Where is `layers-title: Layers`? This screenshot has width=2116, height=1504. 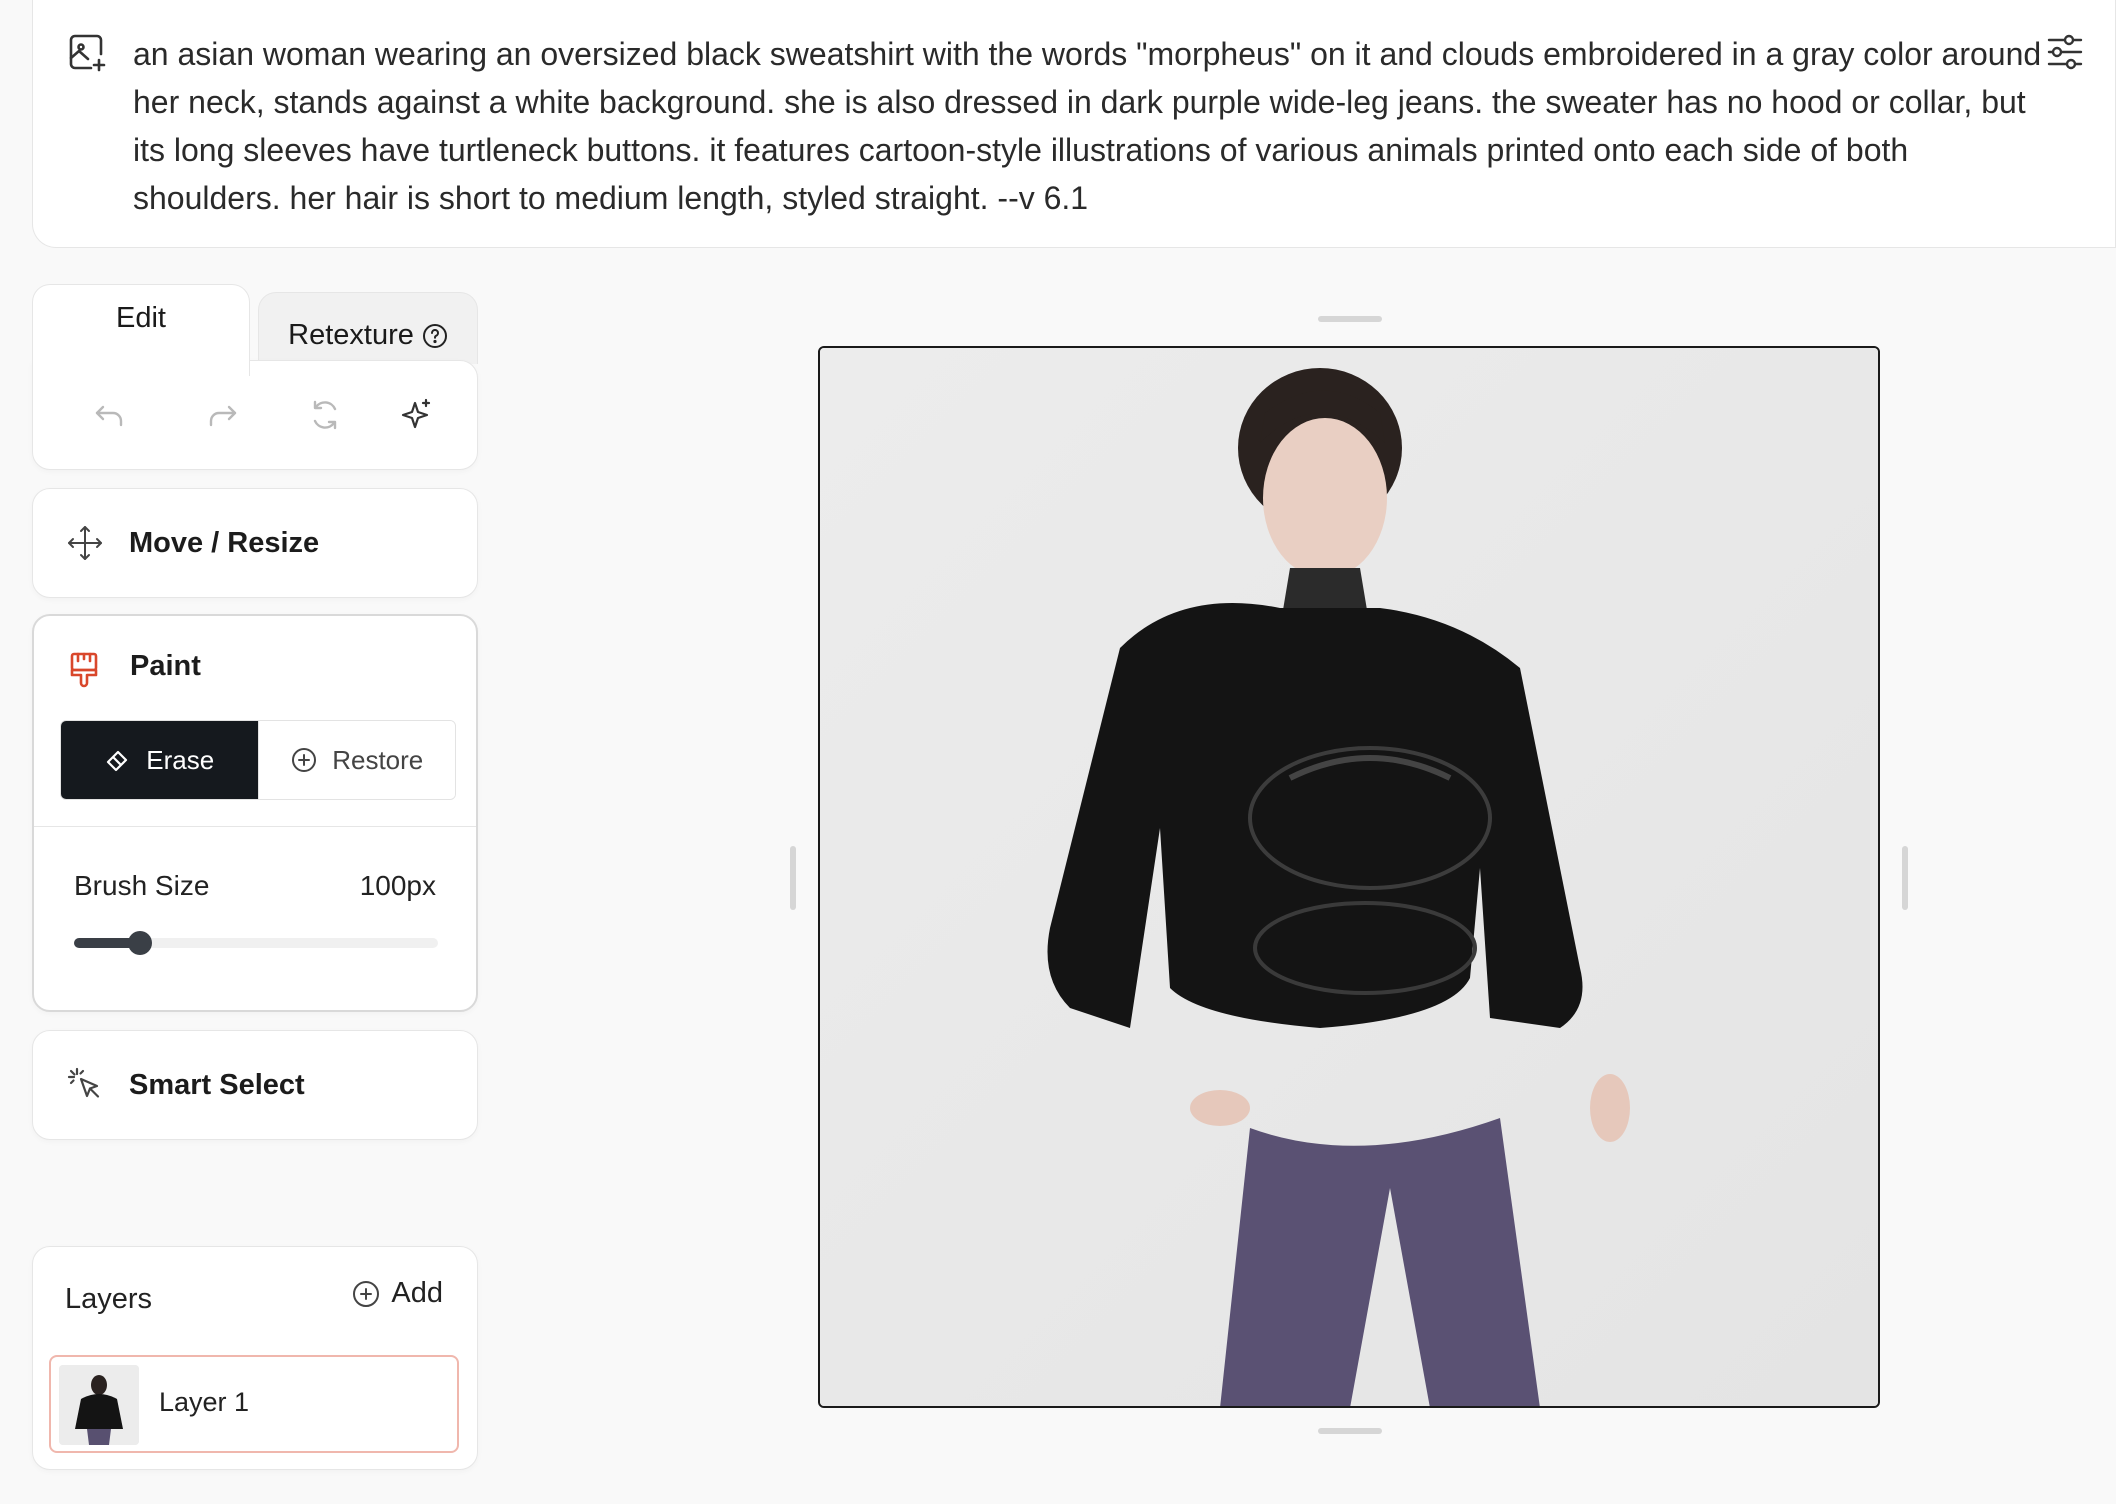
layers-title: Layers is located at coordinates (109, 1299).